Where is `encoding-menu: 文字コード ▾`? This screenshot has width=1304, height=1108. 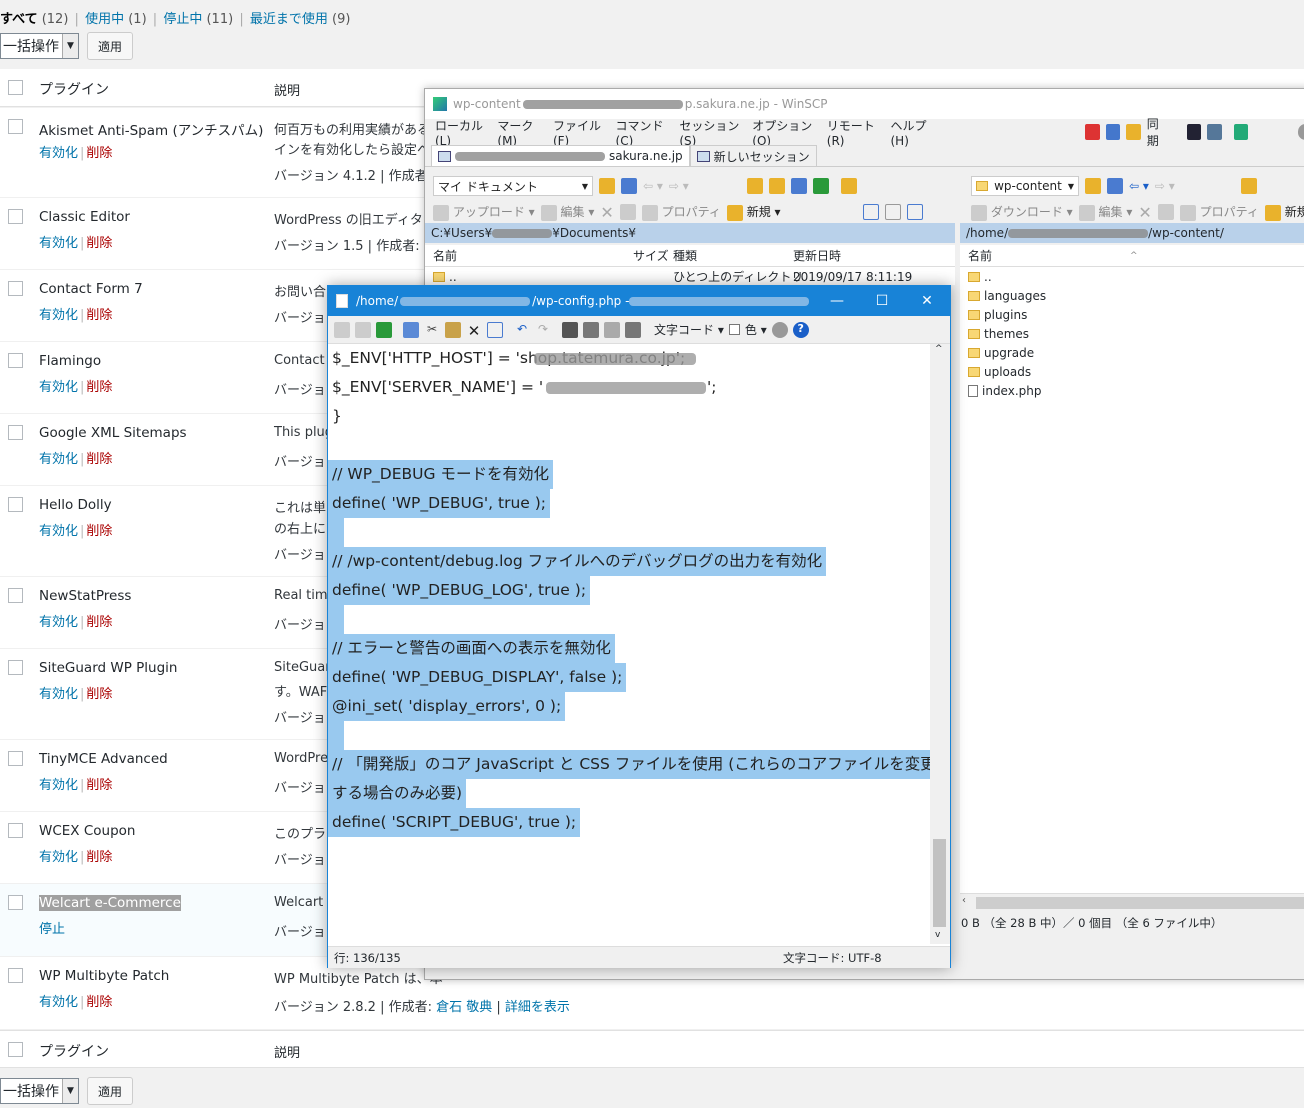 encoding-menu: 文字コード ▾ is located at coordinates (689, 329).